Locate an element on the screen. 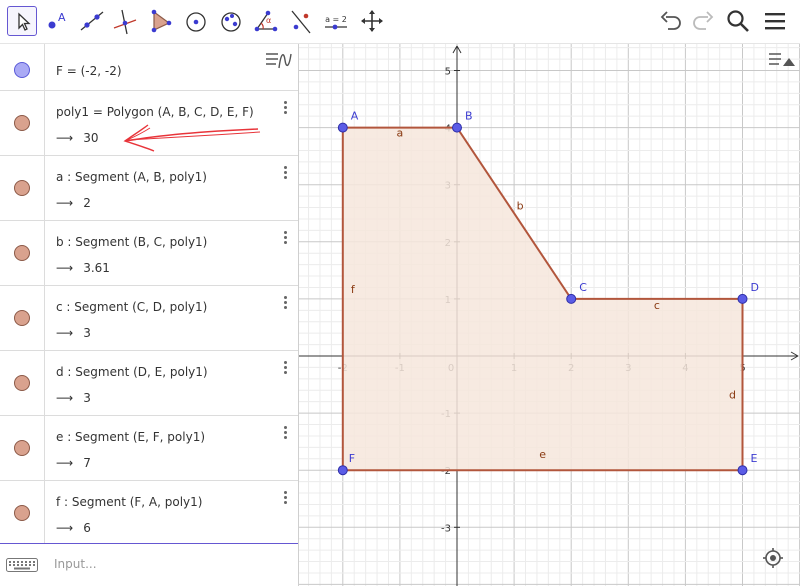 Image resolution: width=800 pixels, height=586 pixels. algebra-value: ⟶ 2 is located at coordinates (73, 203).